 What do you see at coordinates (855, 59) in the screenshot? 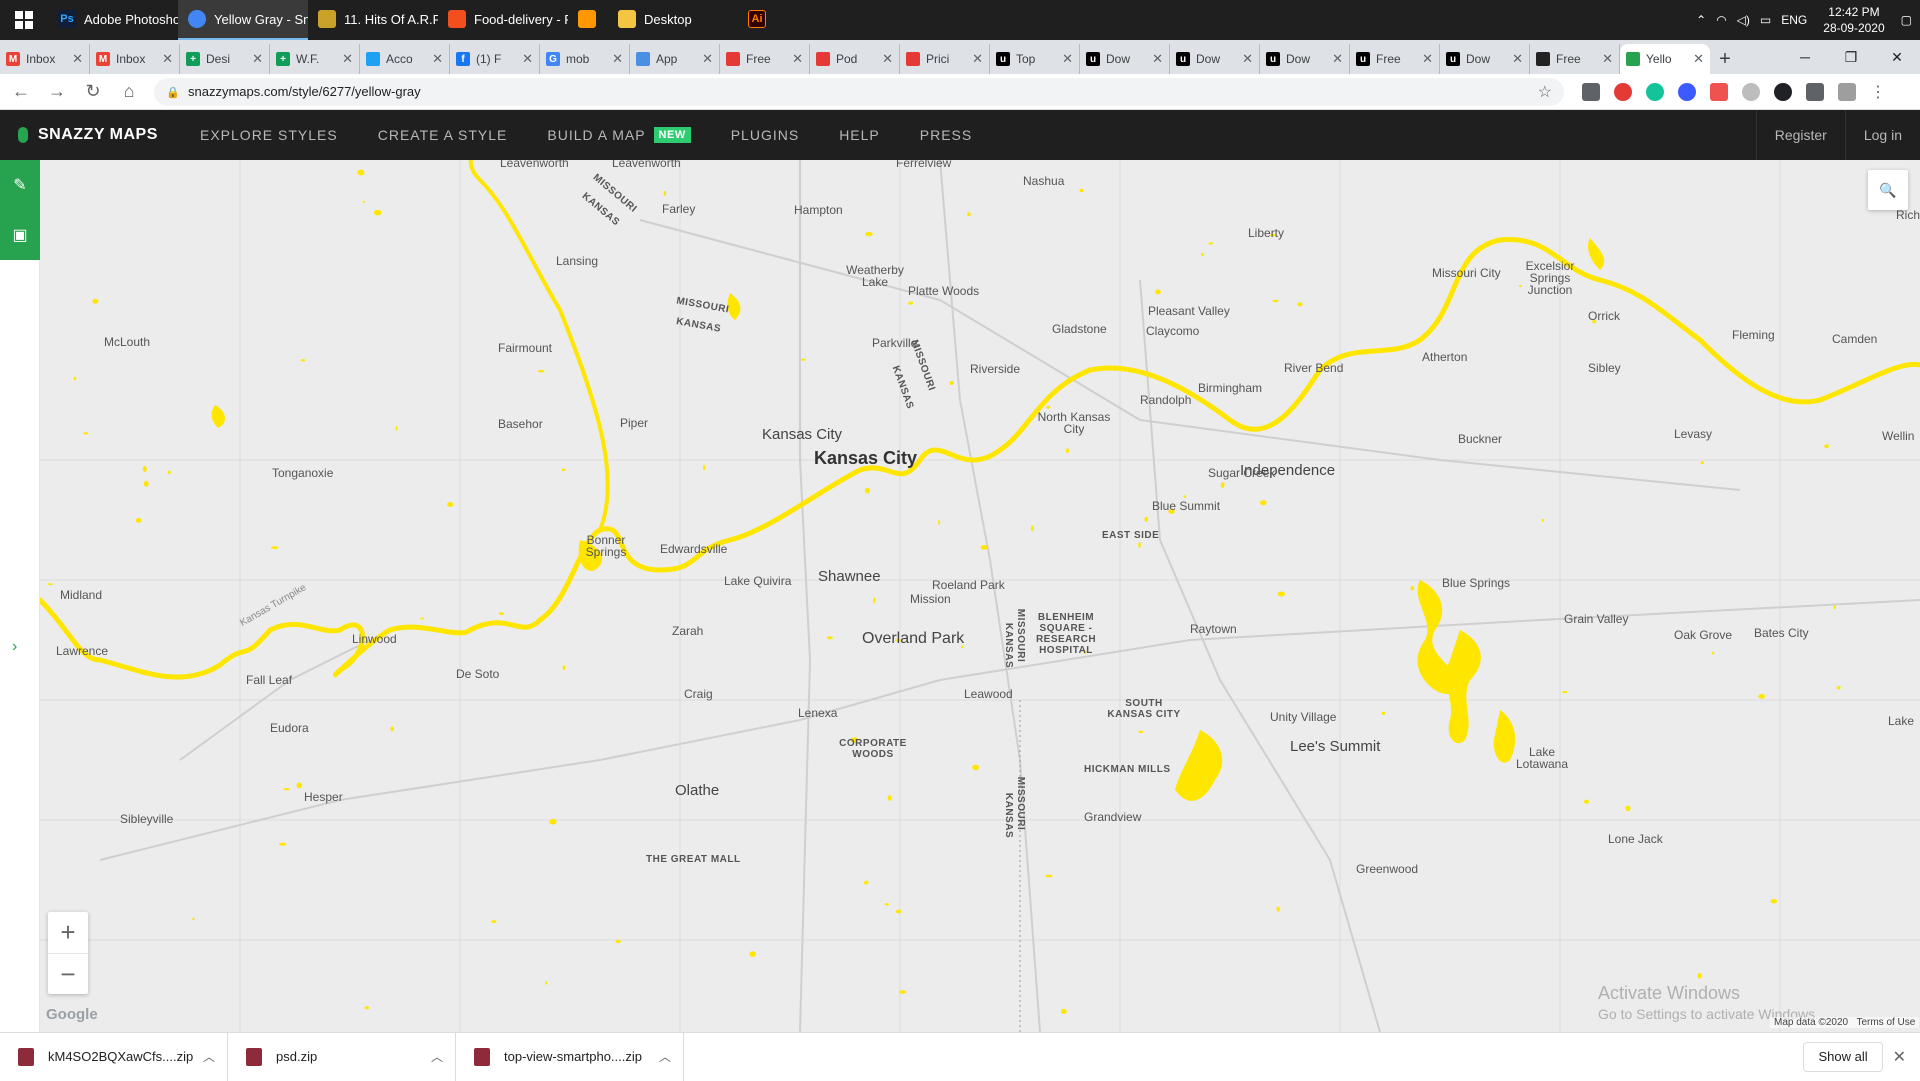
I see `browser-tab: Pod ✕` at bounding box center [855, 59].